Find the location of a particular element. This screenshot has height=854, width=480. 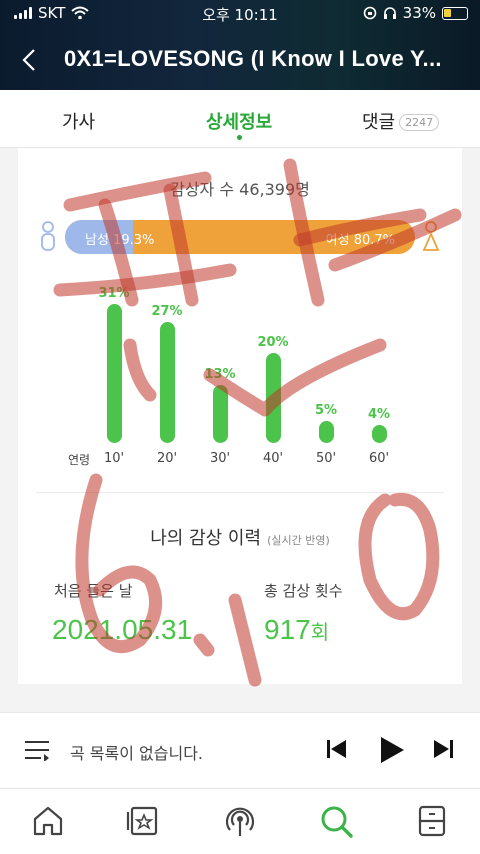

previous-icon is located at coordinates (337, 749).